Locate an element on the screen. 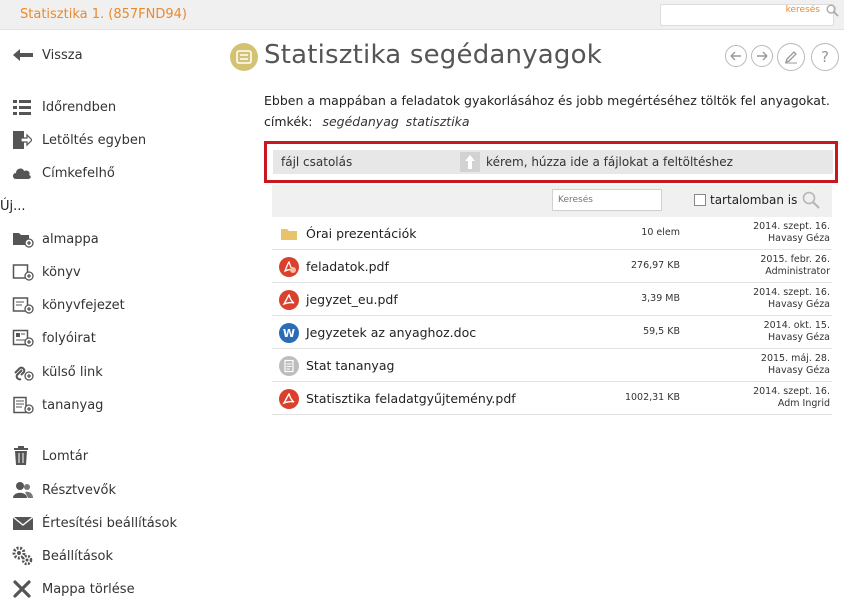 This screenshot has height=612, width=844. cloud-icon is located at coordinates (24, 173).